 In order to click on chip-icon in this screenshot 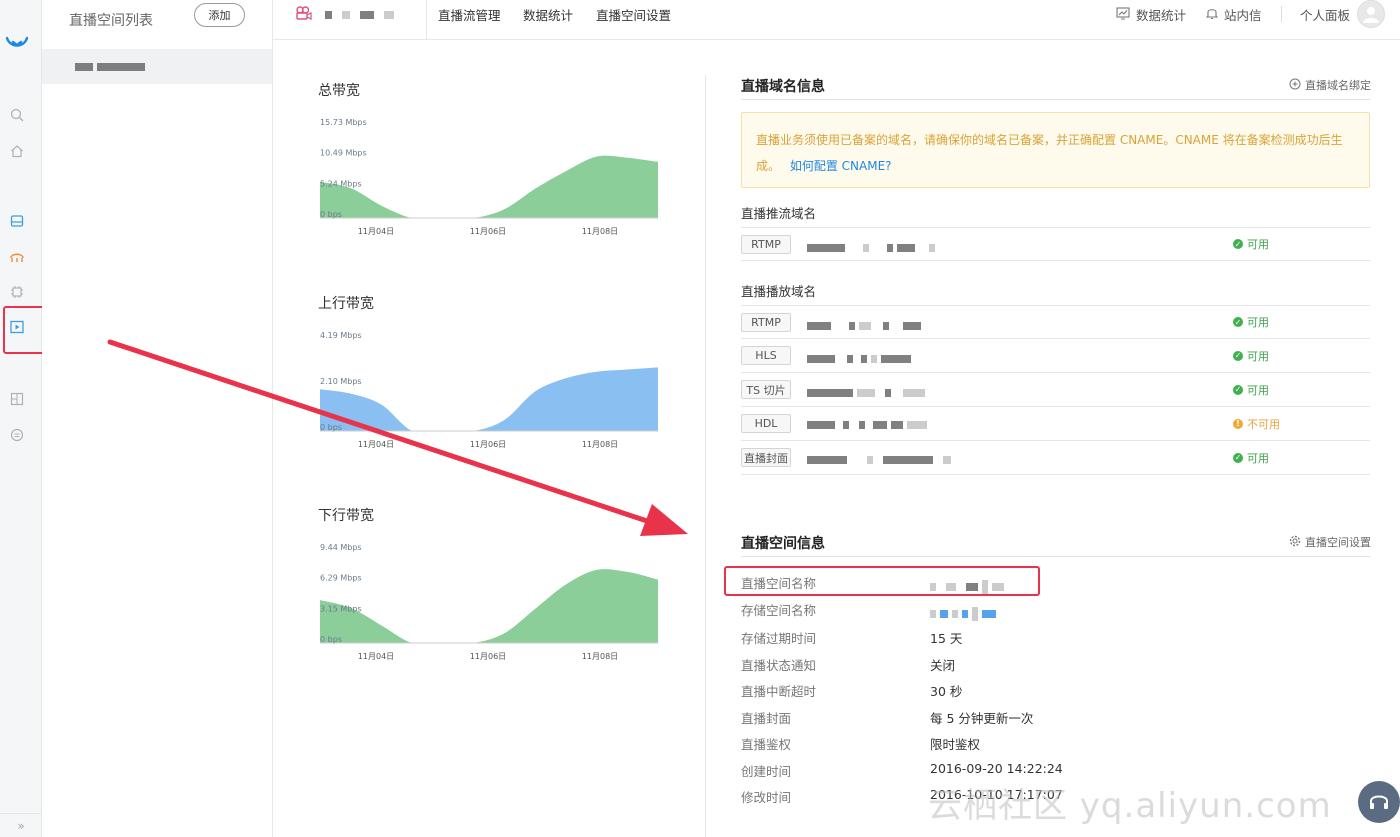, I will do `click(17, 292)`.